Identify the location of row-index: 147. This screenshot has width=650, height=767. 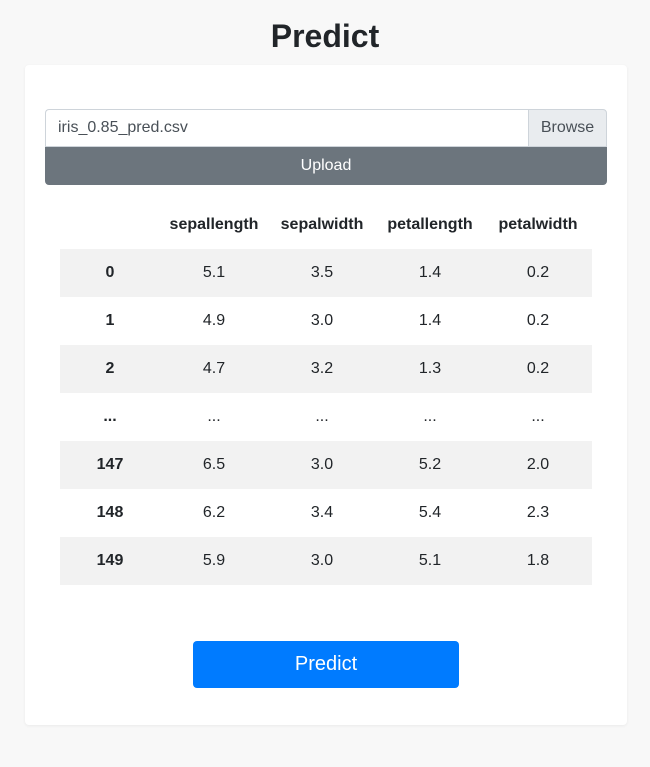
(110, 464).